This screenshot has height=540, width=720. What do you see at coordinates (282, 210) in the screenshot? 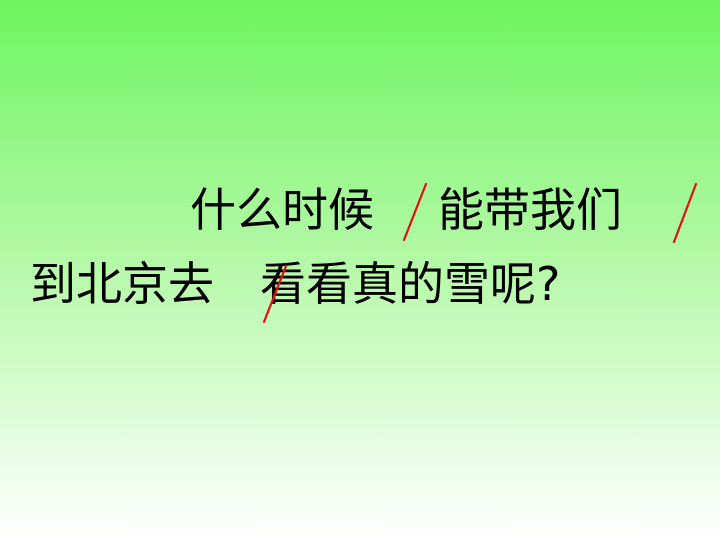
I see `phrase-when: 什么时候` at bounding box center [282, 210].